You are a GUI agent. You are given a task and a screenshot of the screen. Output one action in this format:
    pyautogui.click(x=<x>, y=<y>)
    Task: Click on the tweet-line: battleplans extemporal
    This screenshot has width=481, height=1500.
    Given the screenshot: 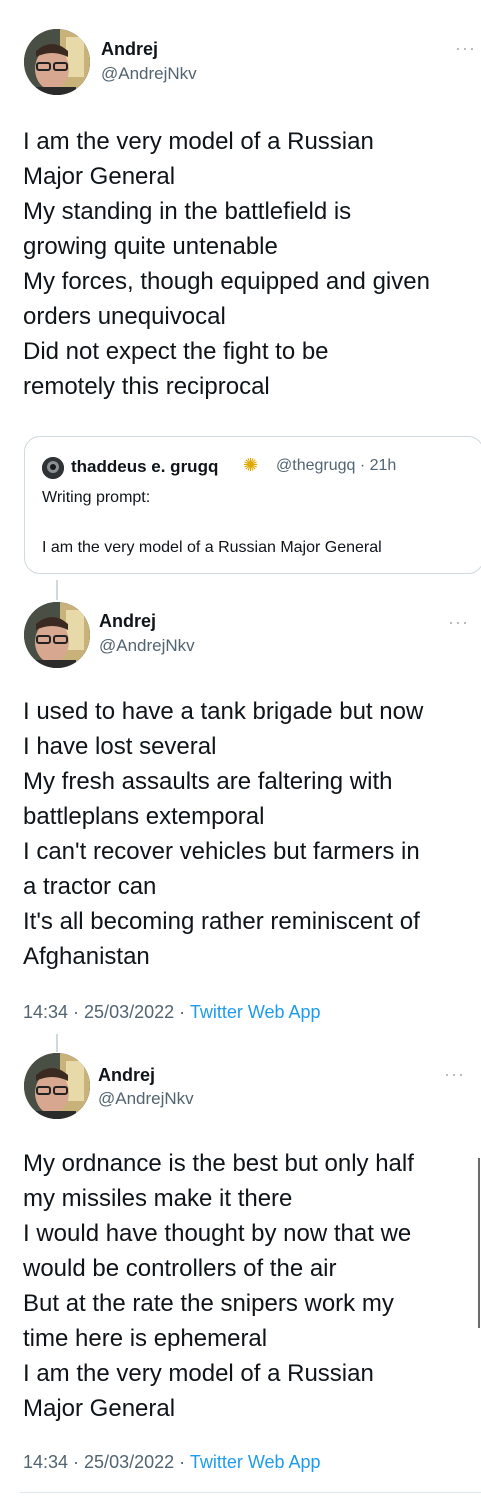 What is the action you would take?
    pyautogui.click(x=144, y=816)
    